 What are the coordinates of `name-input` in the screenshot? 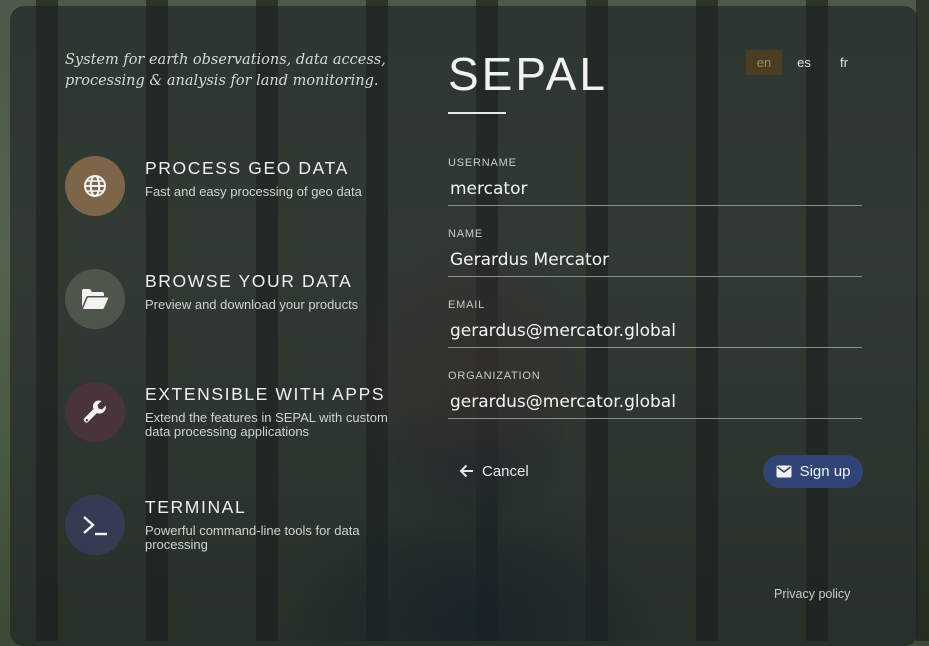 It's located at (655, 261).